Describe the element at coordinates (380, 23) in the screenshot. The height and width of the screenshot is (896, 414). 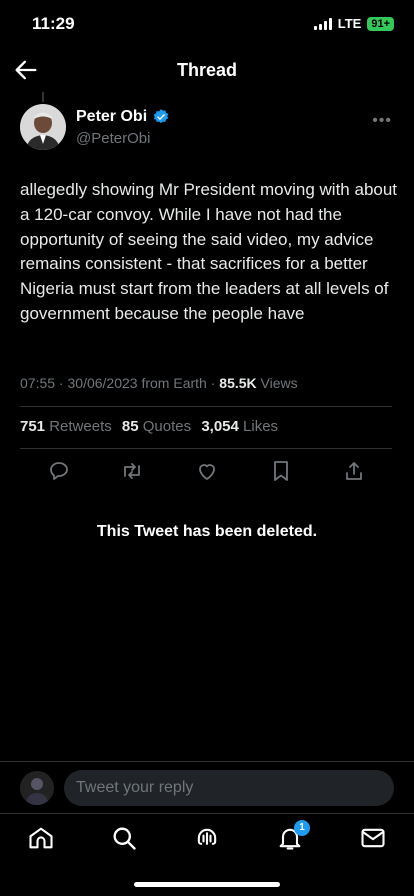
I see `battery-icon: 91+` at that location.